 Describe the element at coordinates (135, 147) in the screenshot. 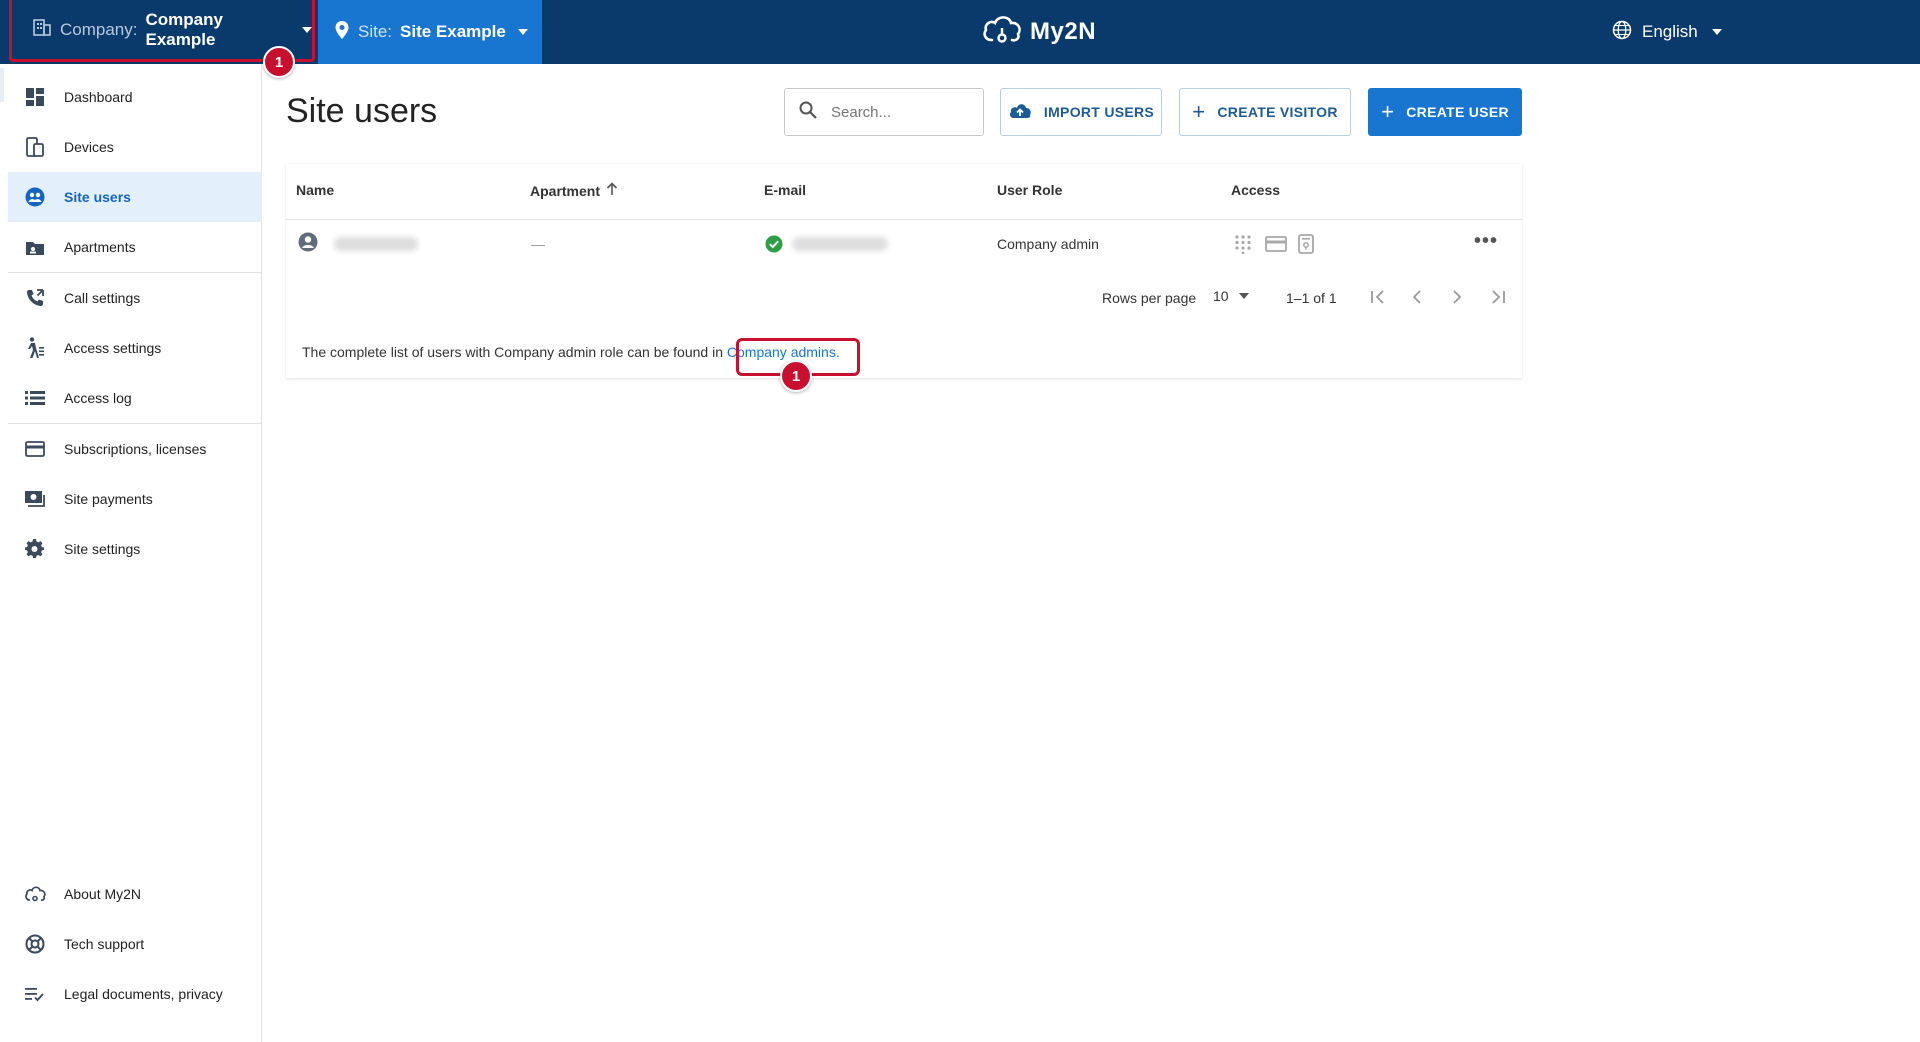

I see `sidebar-item-devices: Devices` at that location.